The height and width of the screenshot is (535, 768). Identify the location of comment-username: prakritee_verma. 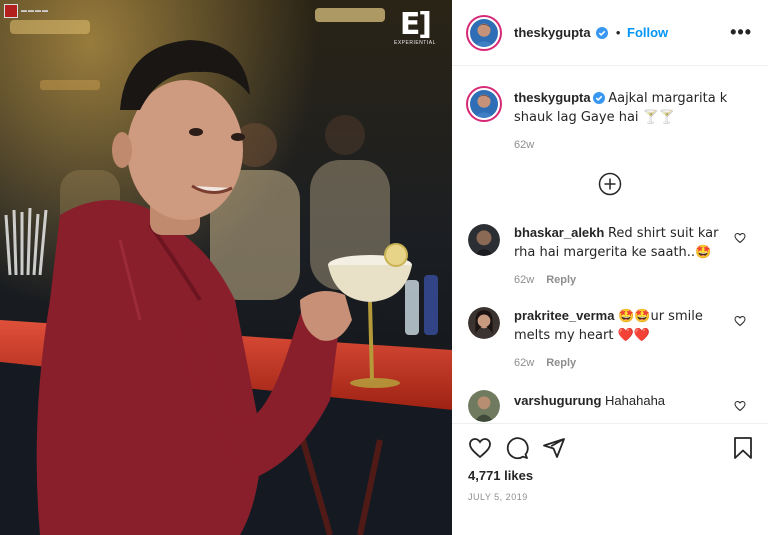
(564, 315).